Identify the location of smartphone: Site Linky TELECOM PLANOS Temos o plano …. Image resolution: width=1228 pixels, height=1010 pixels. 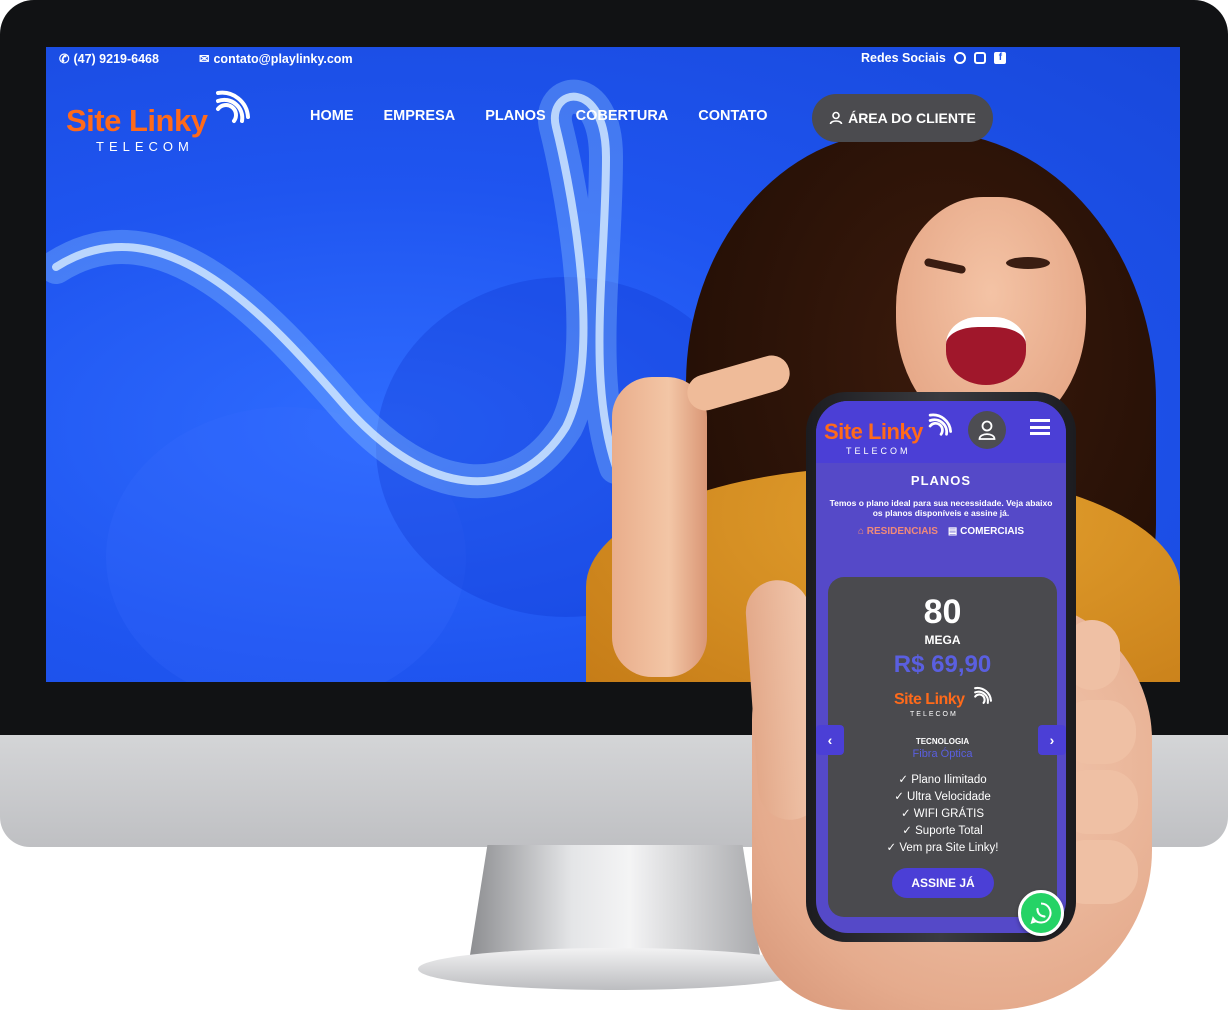
(941, 667).